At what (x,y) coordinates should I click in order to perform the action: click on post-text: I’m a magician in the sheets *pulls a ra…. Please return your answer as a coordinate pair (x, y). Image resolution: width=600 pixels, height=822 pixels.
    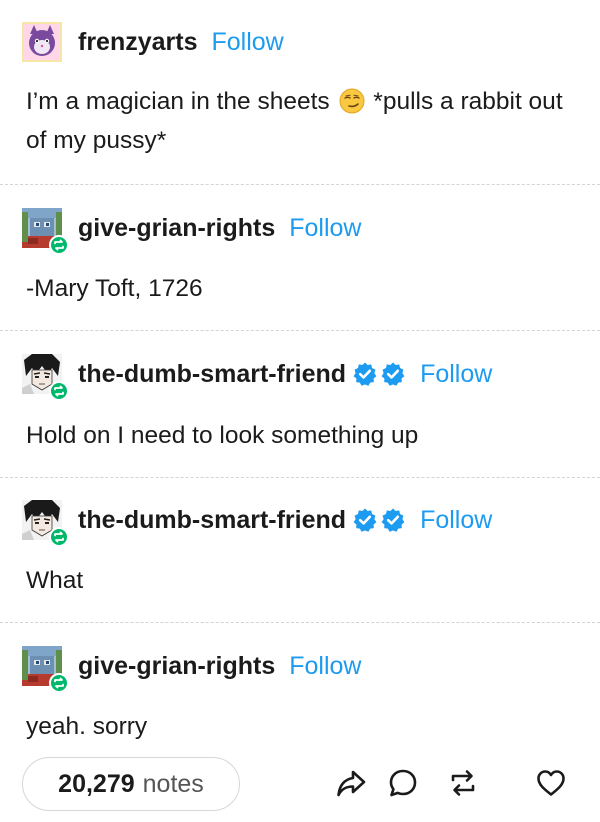
    Looking at the image, I should click on (303, 121).